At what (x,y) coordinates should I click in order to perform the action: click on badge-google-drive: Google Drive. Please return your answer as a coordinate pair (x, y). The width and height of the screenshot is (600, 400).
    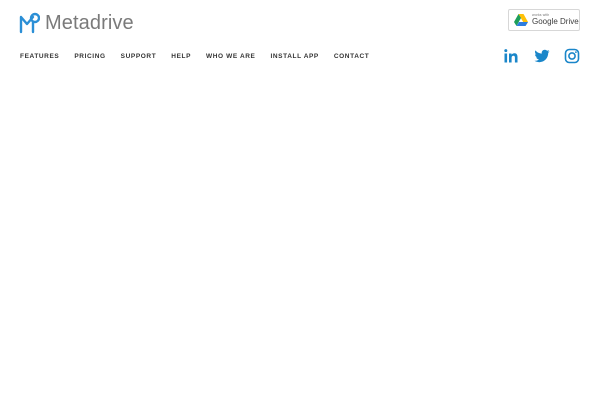
    Looking at the image, I should click on (555, 22).